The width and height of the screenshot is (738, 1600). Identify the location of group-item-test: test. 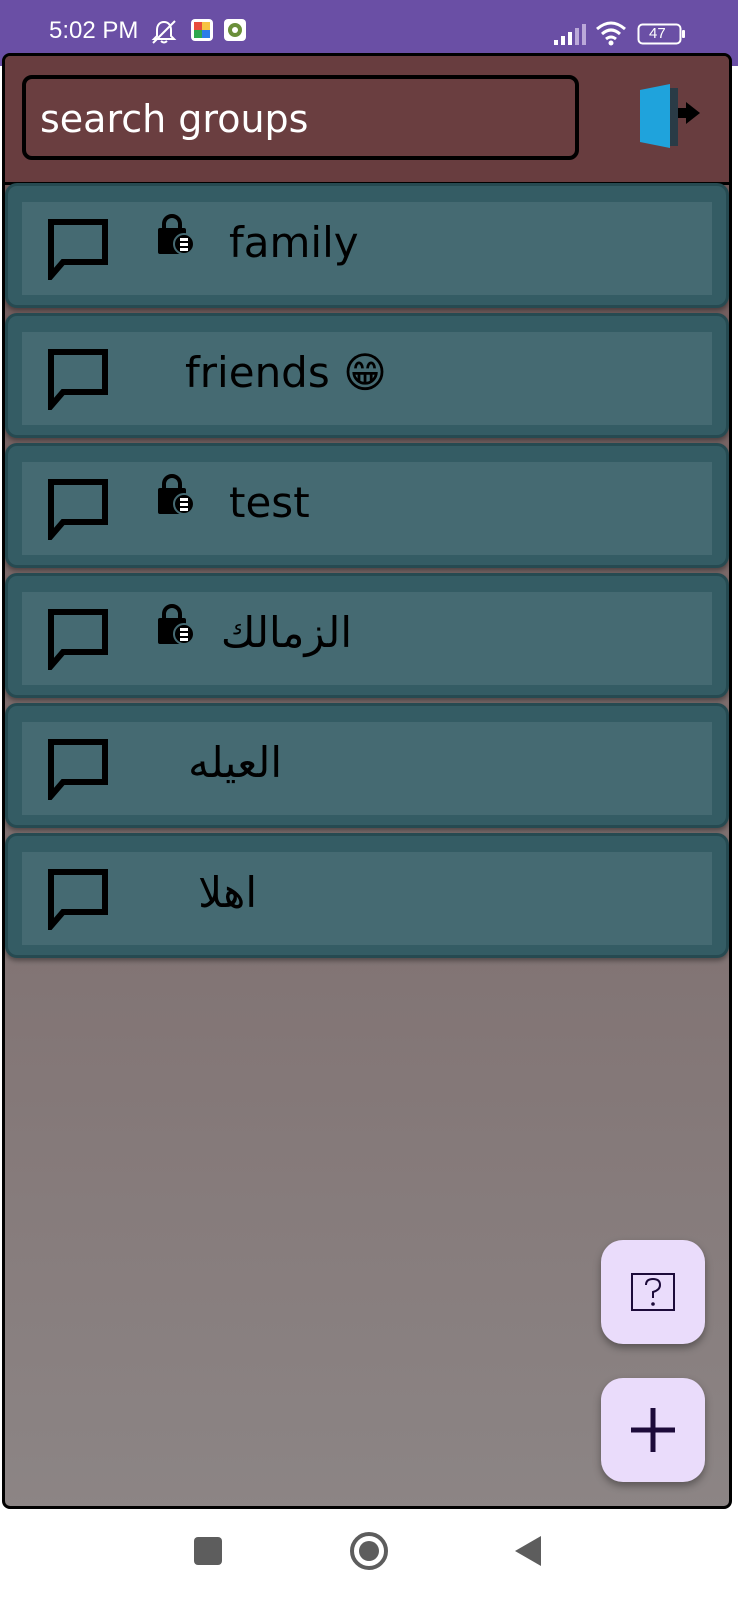
(367, 505).